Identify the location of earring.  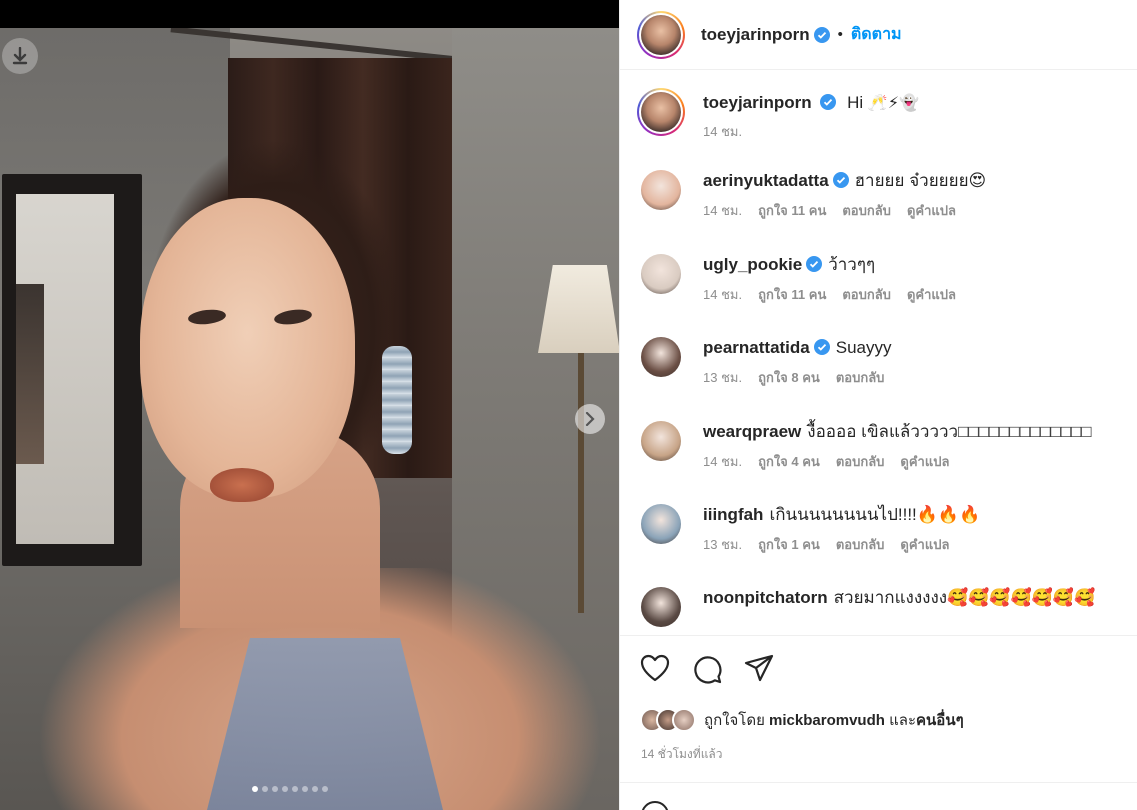
(397, 400).